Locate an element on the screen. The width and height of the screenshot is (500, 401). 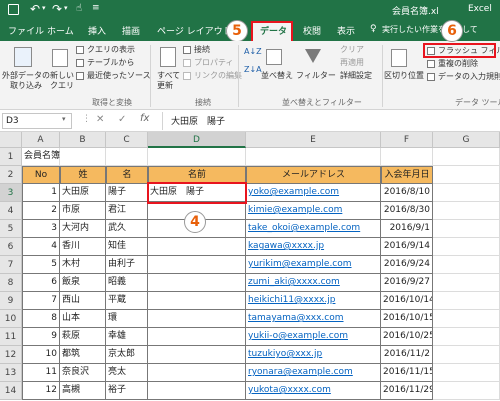
cell-join-date: 2016/9/14 is located at coordinates (407, 247).